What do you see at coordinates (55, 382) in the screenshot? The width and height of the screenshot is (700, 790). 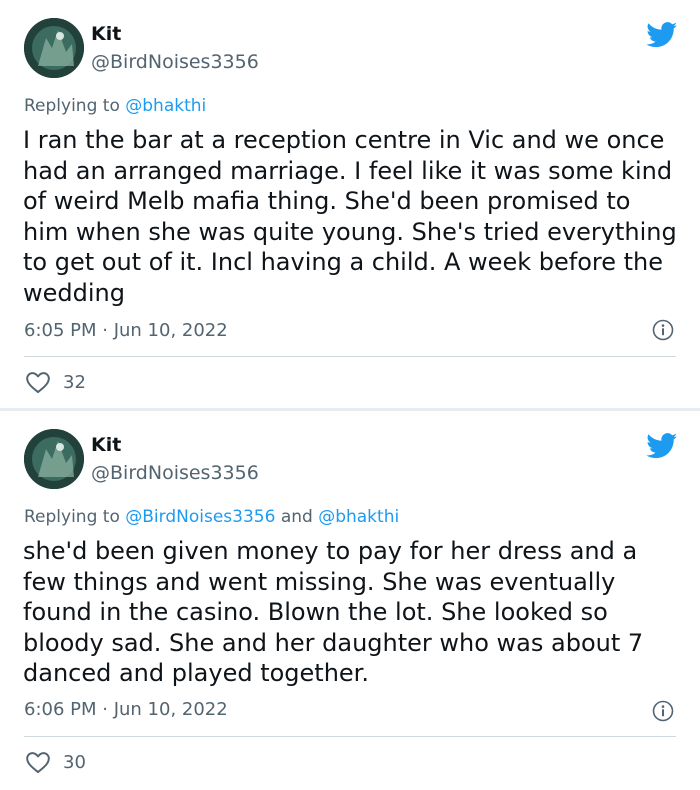 I see `like-button: 32` at bounding box center [55, 382].